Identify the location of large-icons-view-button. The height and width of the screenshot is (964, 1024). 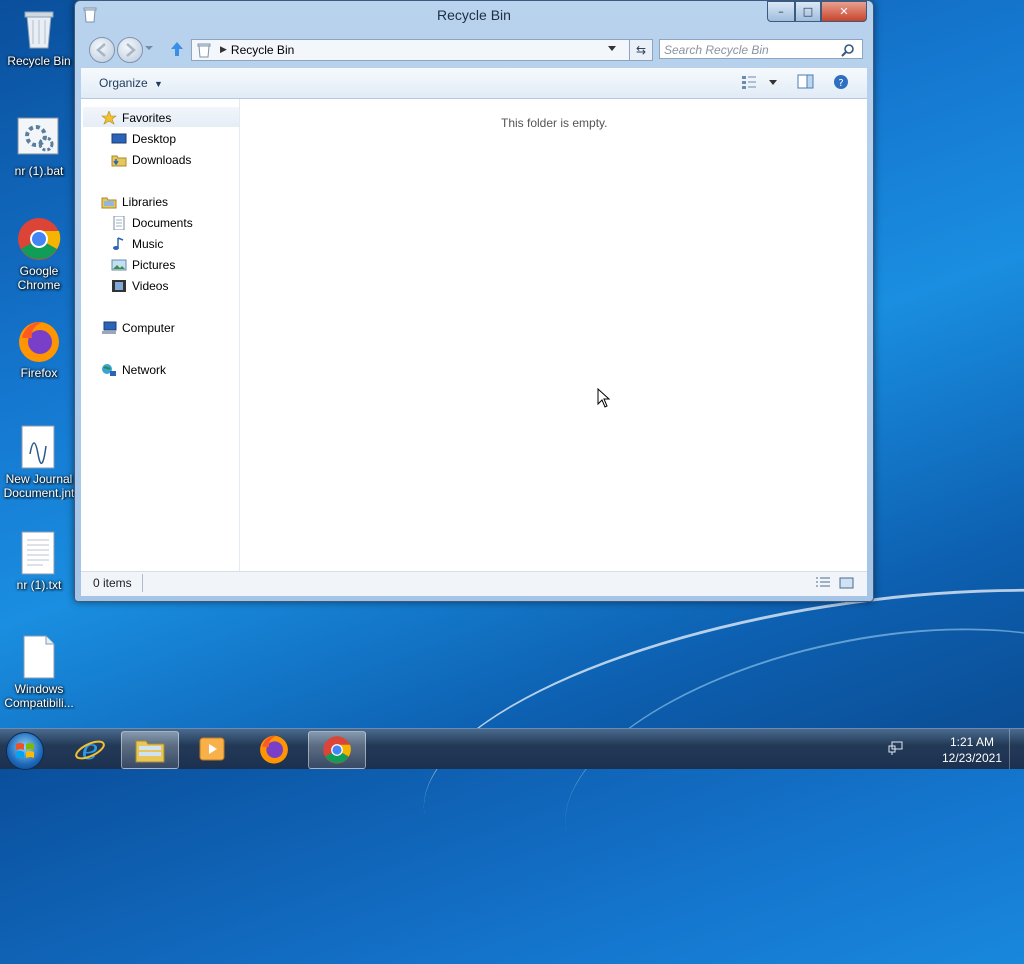
(847, 584).